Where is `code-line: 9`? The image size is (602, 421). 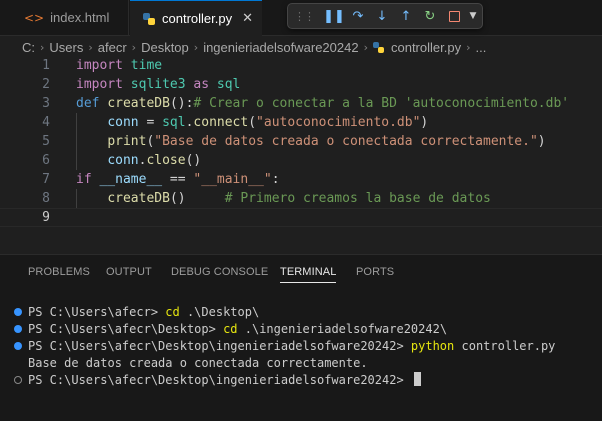 code-line: 9 is located at coordinates (301, 217).